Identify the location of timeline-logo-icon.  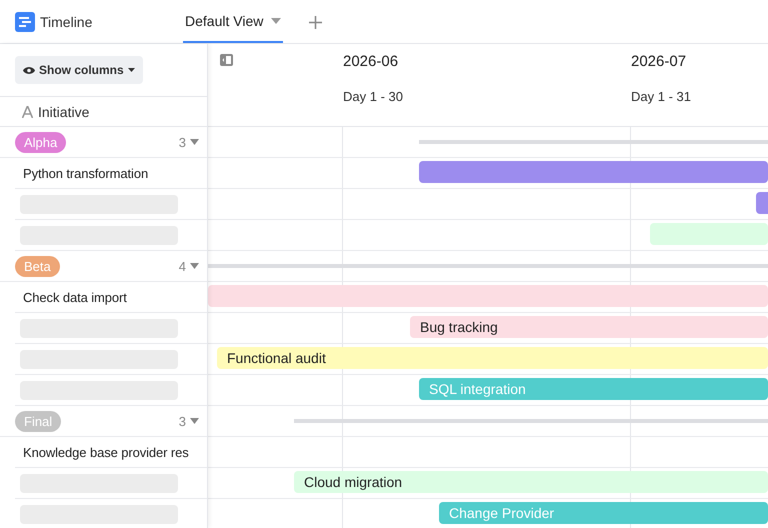
(25, 22).